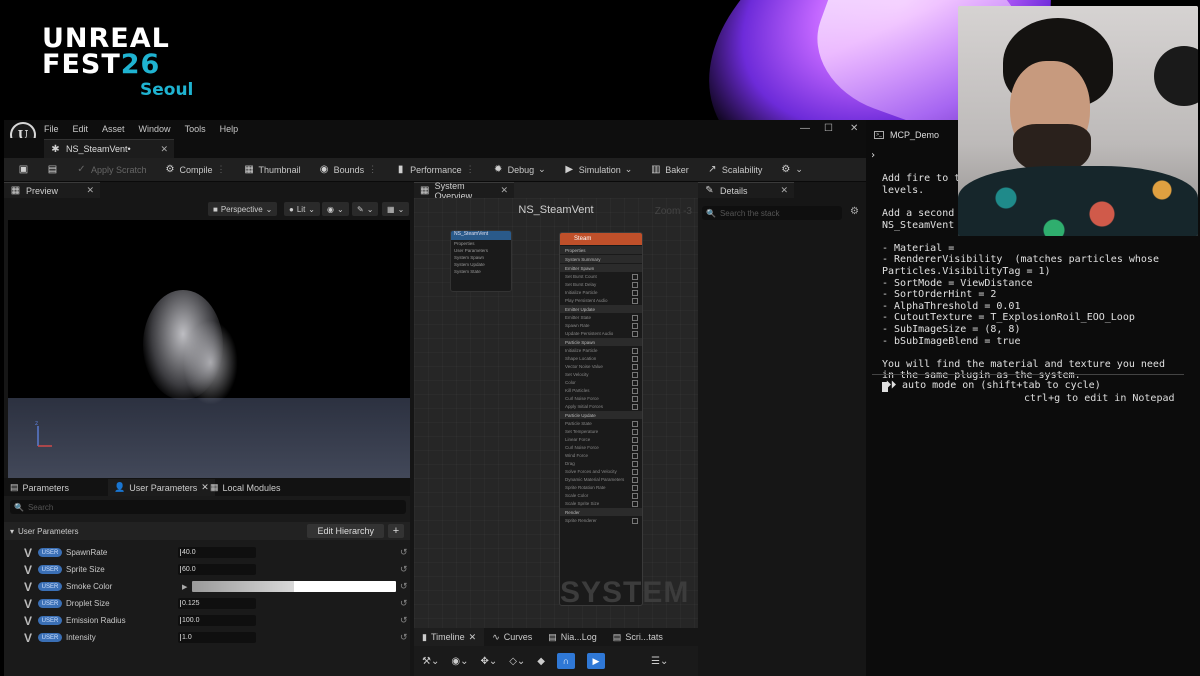 This screenshot has width=1200, height=676. What do you see at coordinates (601, 415) in the screenshot?
I see `emitter-section-header: Particle Update` at bounding box center [601, 415].